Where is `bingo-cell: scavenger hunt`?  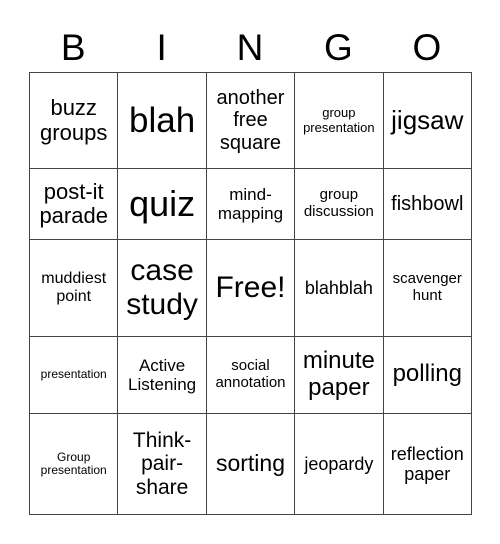 bingo-cell: scavenger hunt is located at coordinates (427, 288).